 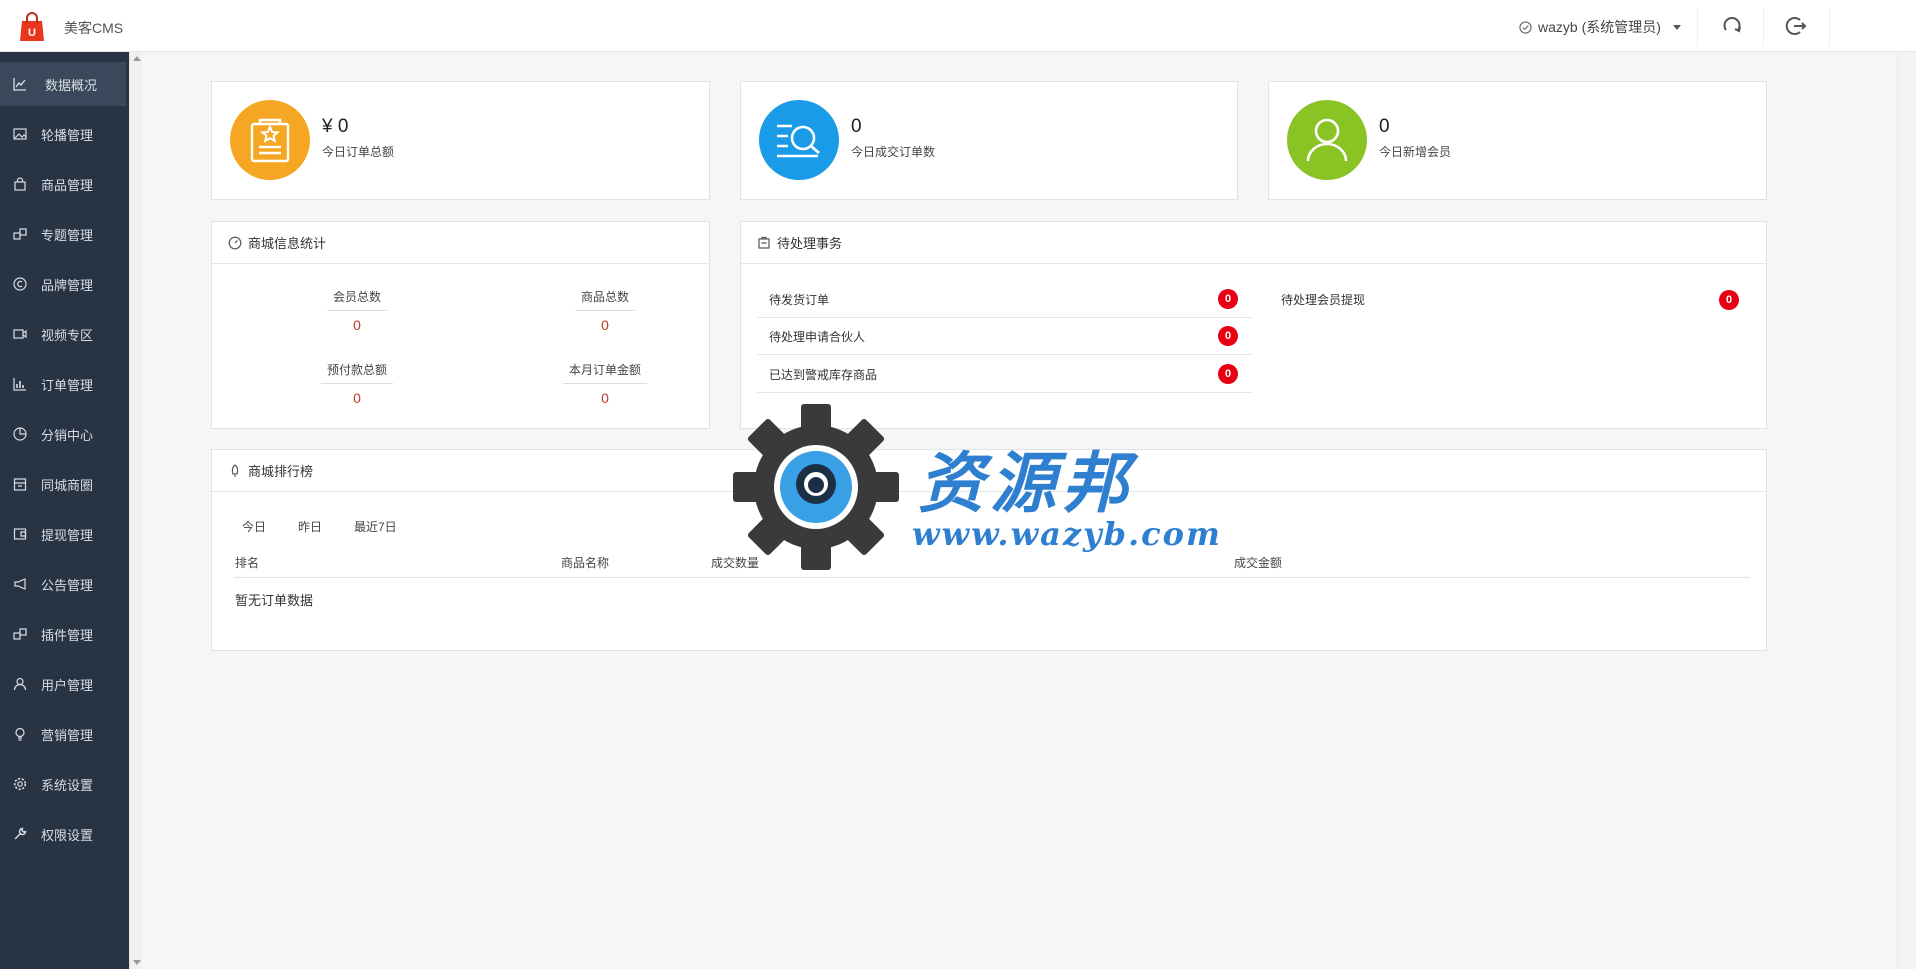 I want to click on stat-label: 今日新增会员, so click(x=1415, y=152).